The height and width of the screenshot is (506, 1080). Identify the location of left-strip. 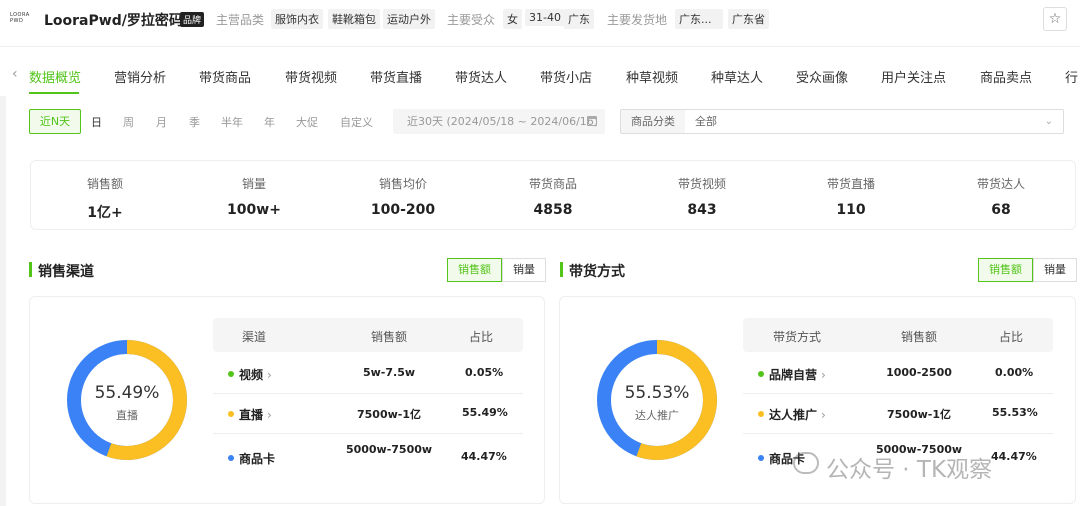
(3, 301).